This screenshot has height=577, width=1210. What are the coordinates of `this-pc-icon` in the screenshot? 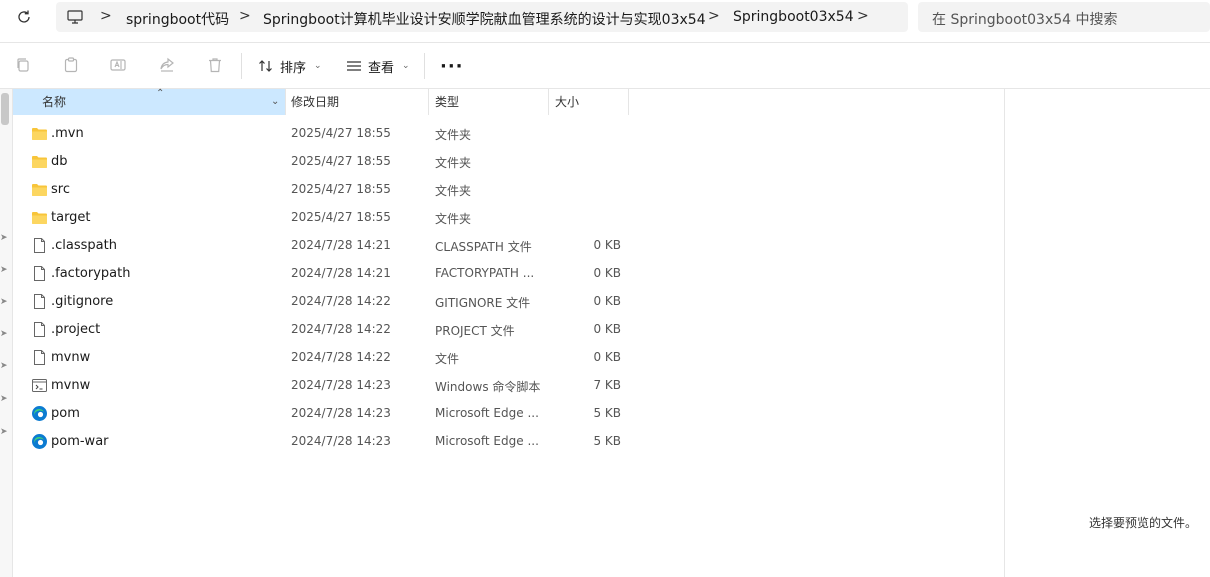 It's located at (75, 17).